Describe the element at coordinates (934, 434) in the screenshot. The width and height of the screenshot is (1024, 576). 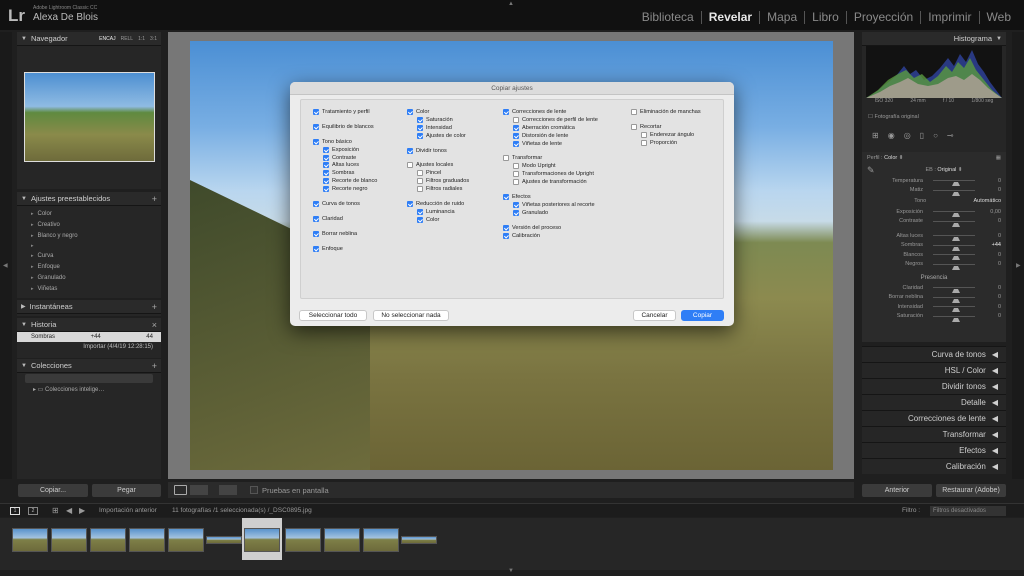
I see `panel-transform: Transformar ◀` at that location.